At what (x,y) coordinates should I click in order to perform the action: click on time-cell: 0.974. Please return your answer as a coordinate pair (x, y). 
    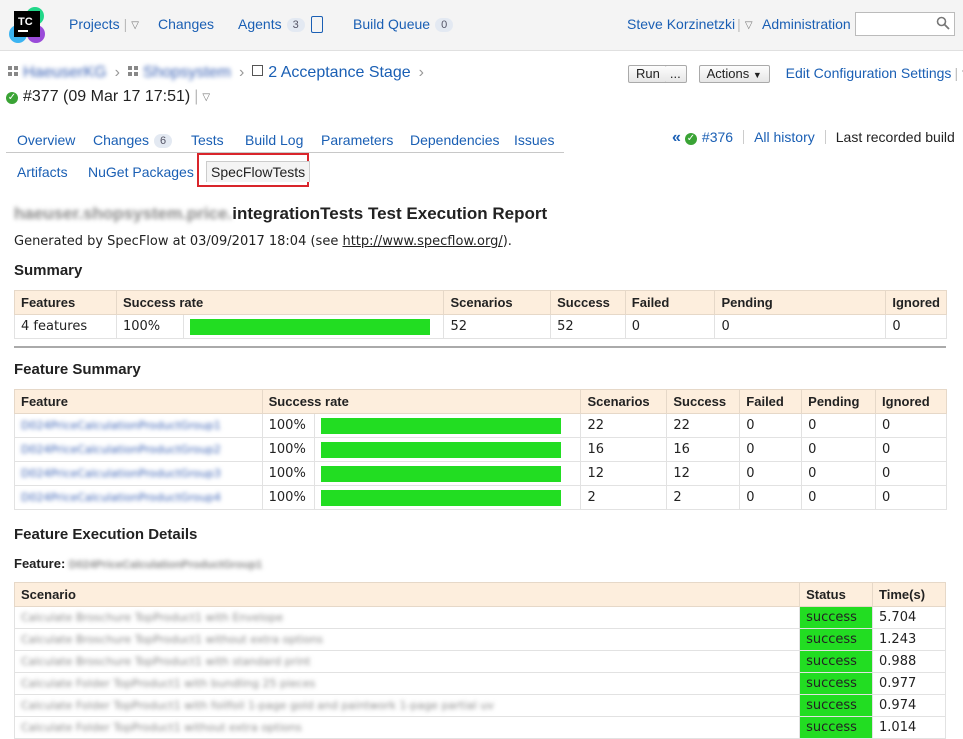
    Looking at the image, I should click on (909, 705).